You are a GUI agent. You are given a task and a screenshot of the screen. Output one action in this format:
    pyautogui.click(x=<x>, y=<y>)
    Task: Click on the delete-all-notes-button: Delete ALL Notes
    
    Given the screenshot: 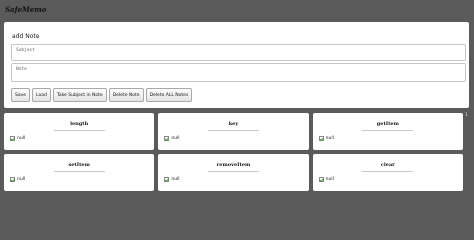 What is the action you would take?
    pyautogui.click(x=169, y=95)
    